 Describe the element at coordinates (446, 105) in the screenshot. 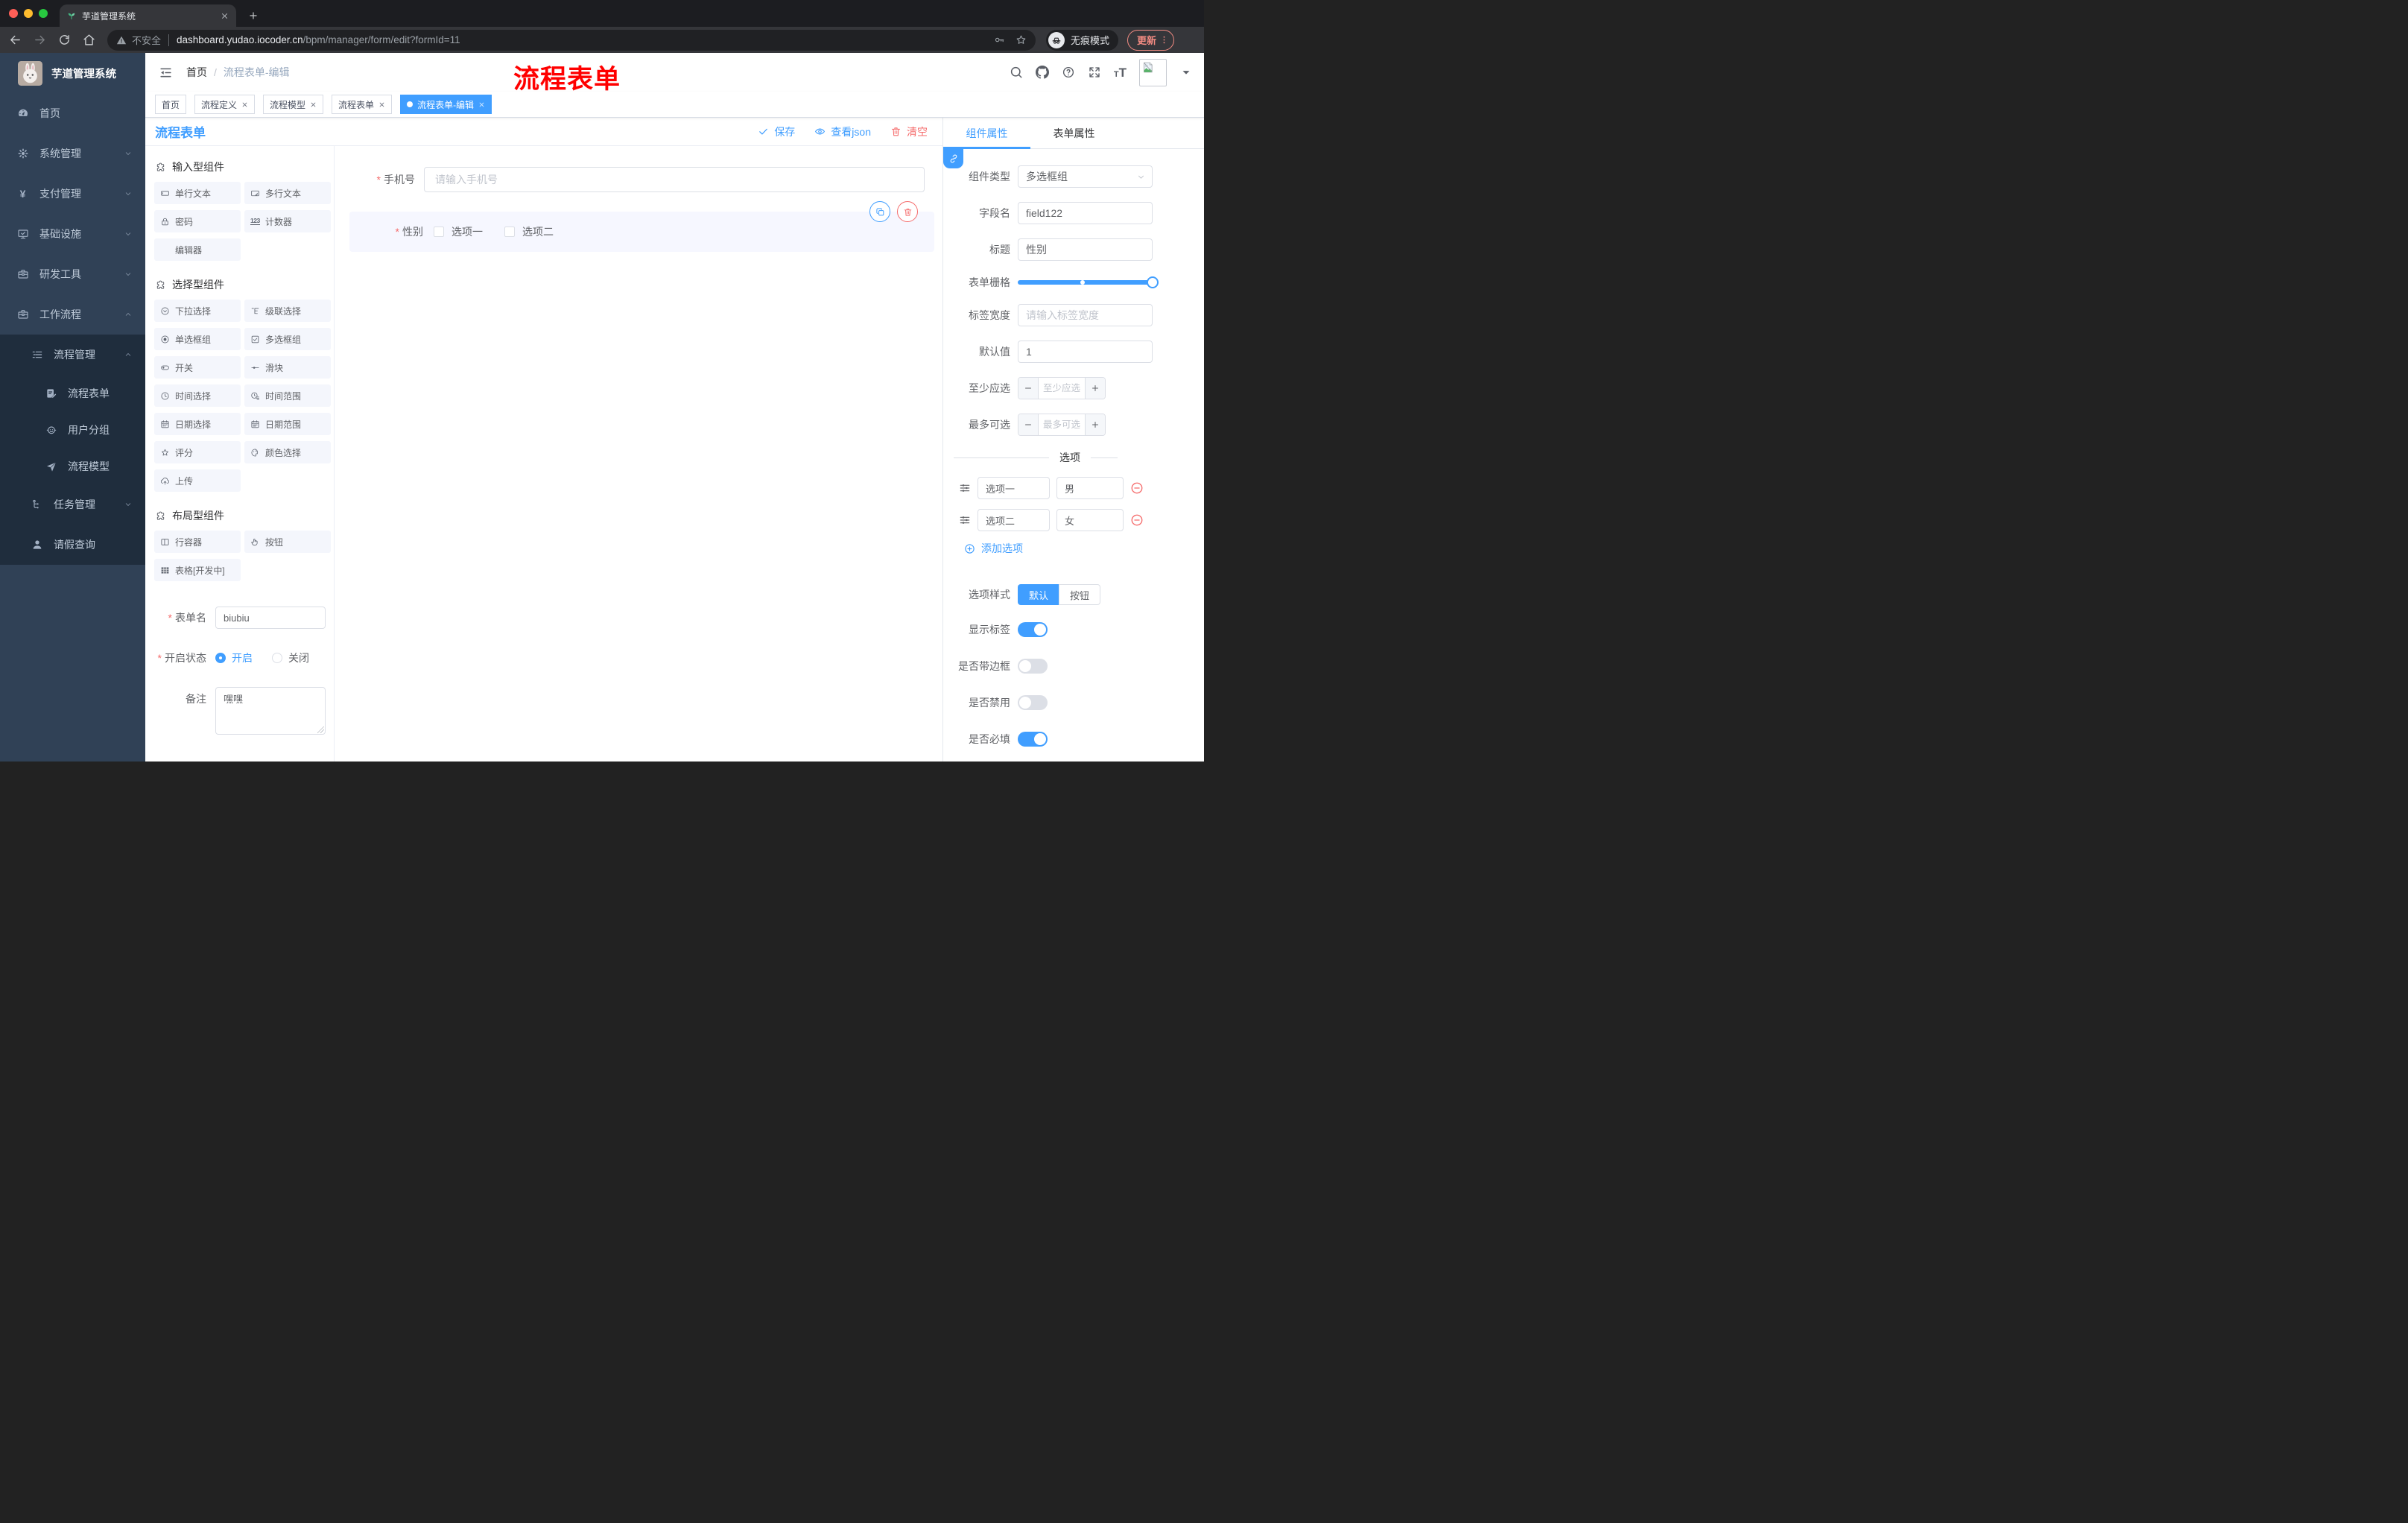

I see `tab-process-form-edit: 流程表单-编辑` at that location.